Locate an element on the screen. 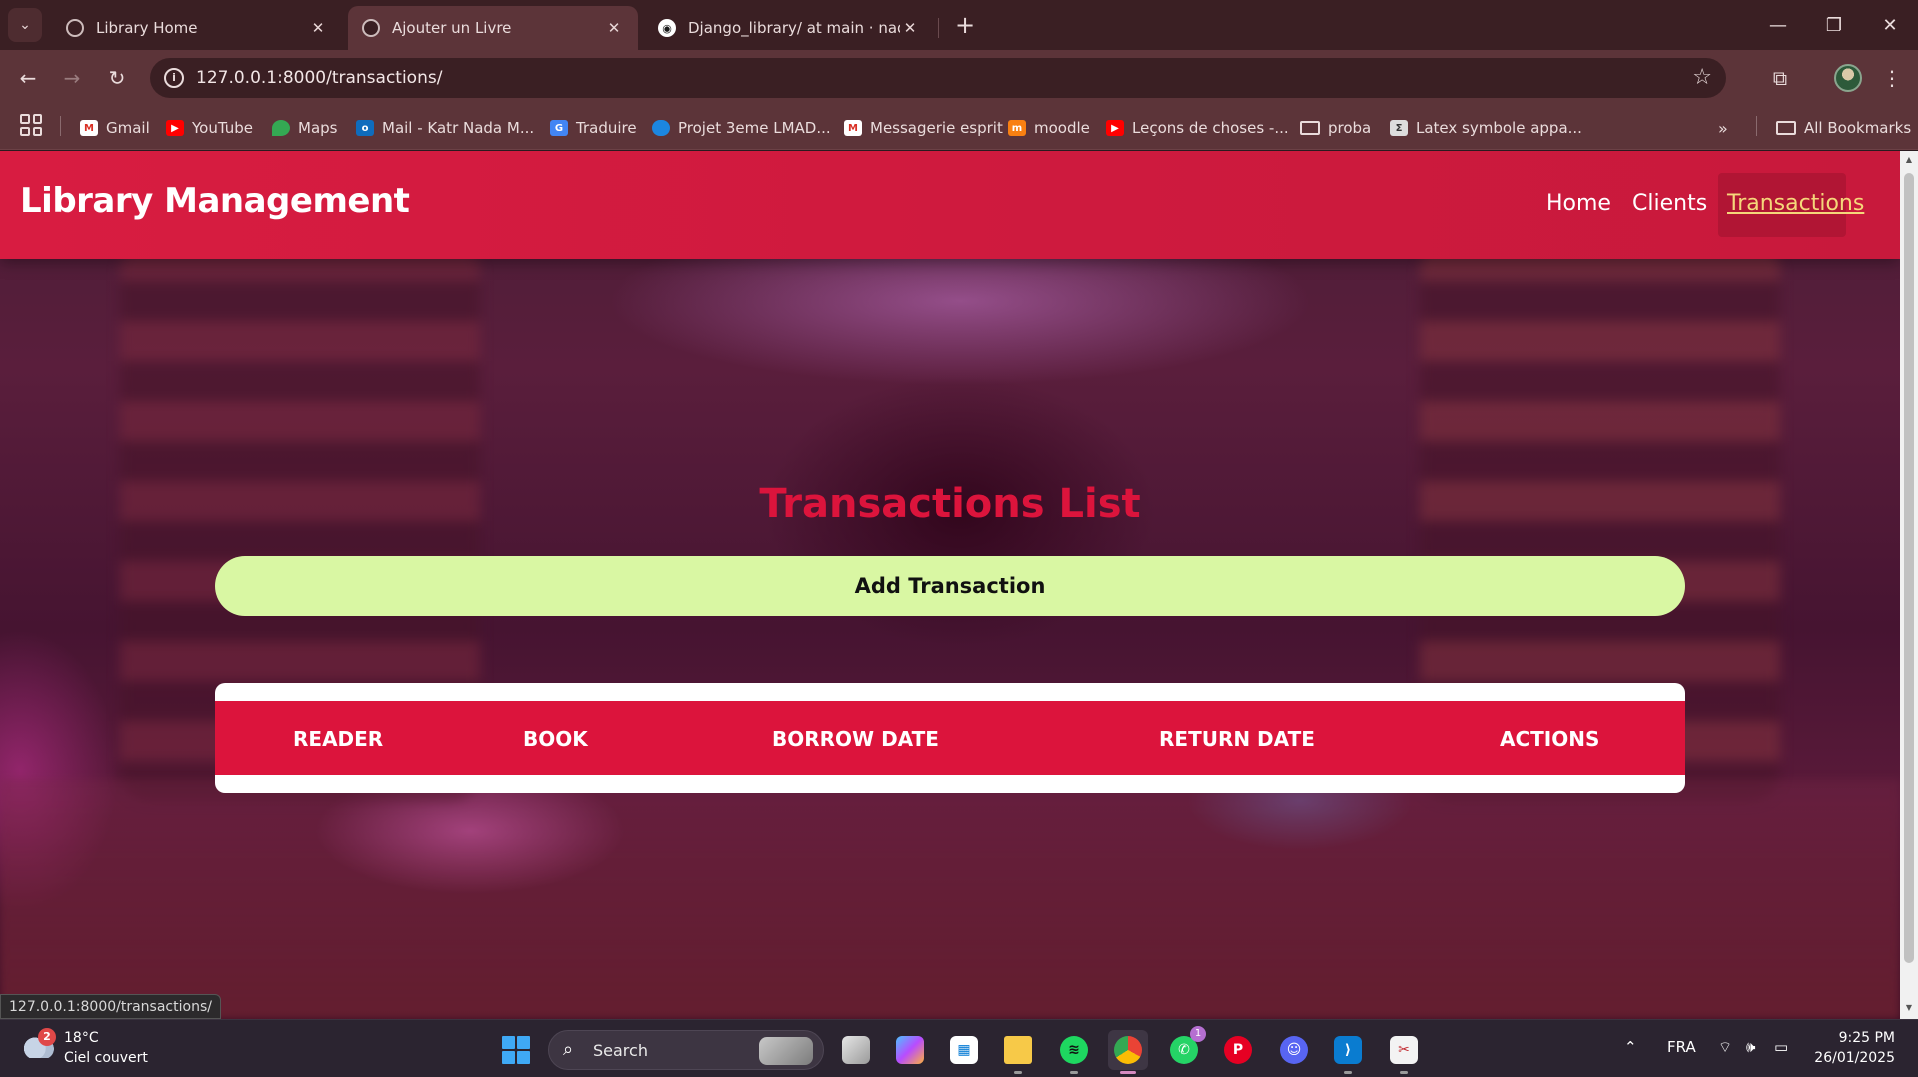 Image resolution: width=1918 pixels, height=1077 pixels. moodle-icon: m is located at coordinates (1017, 128).